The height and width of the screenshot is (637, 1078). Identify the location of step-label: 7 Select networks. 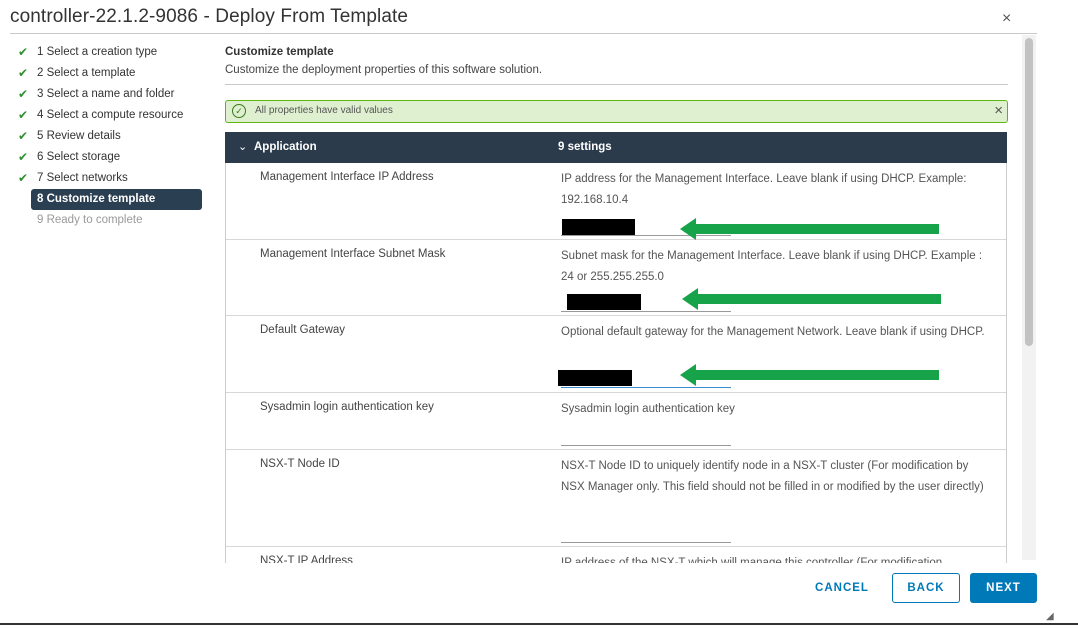
(82, 178).